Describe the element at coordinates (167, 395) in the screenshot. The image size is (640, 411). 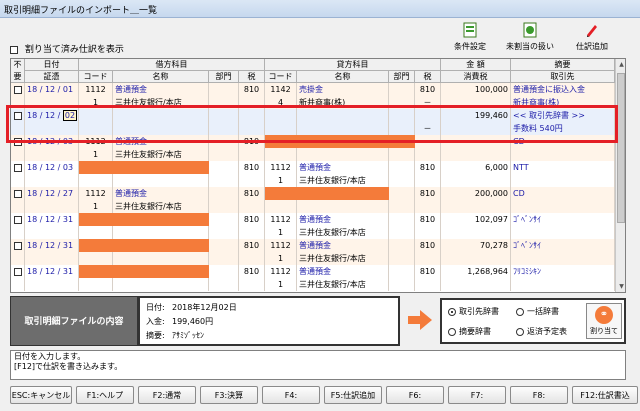
I see `fkey-button-2: F2:通常` at that location.